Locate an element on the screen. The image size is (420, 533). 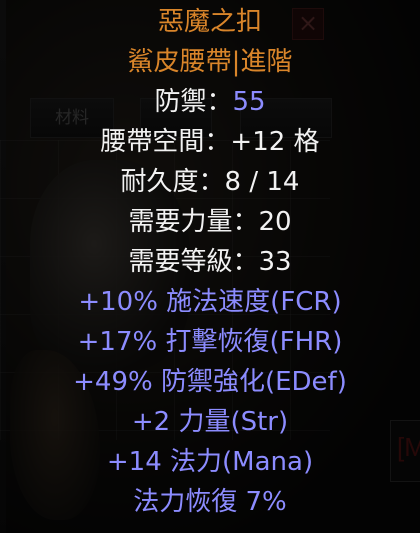
item-name: 惡魔之扣 is located at coordinates (209, 22).